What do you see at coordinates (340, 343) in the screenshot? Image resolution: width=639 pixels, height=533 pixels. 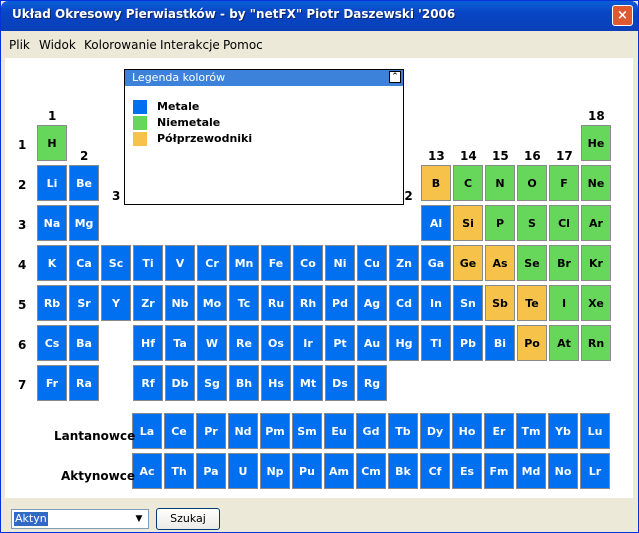 I see `element-cell: Pt` at bounding box center [340, 343].